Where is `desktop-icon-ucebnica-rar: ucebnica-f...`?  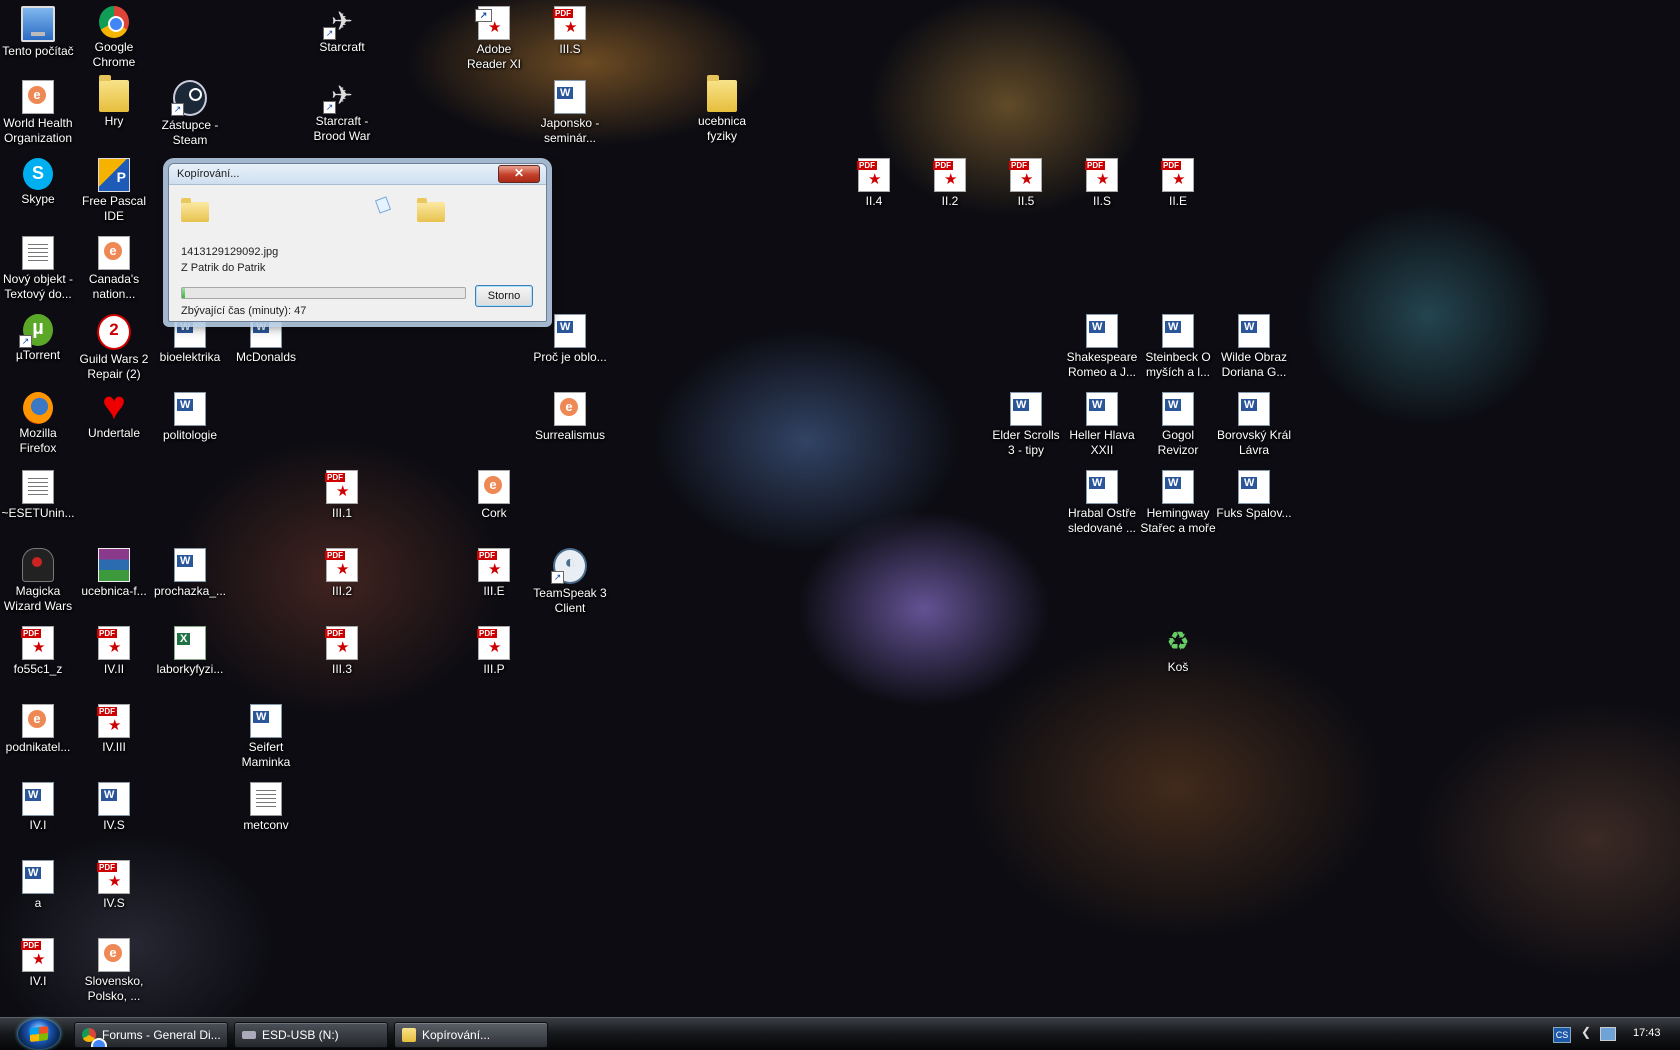 desktop-icon-ucebnica-rar: ucebnica-f... is located at coordinates (114, 573).